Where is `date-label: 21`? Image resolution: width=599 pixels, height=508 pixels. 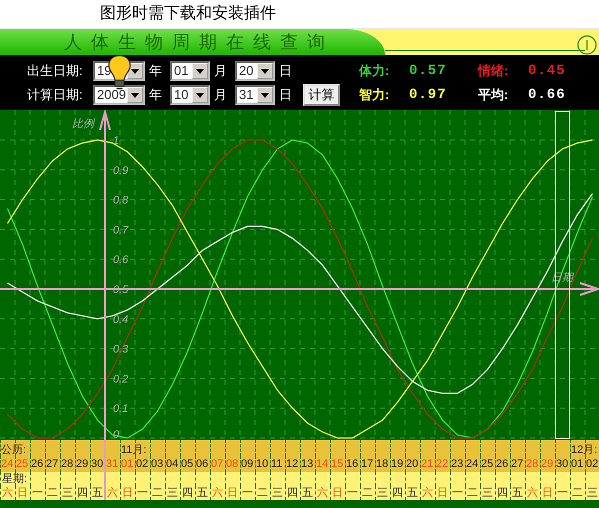 date-label: 21 is located at coordinates (427, 464).